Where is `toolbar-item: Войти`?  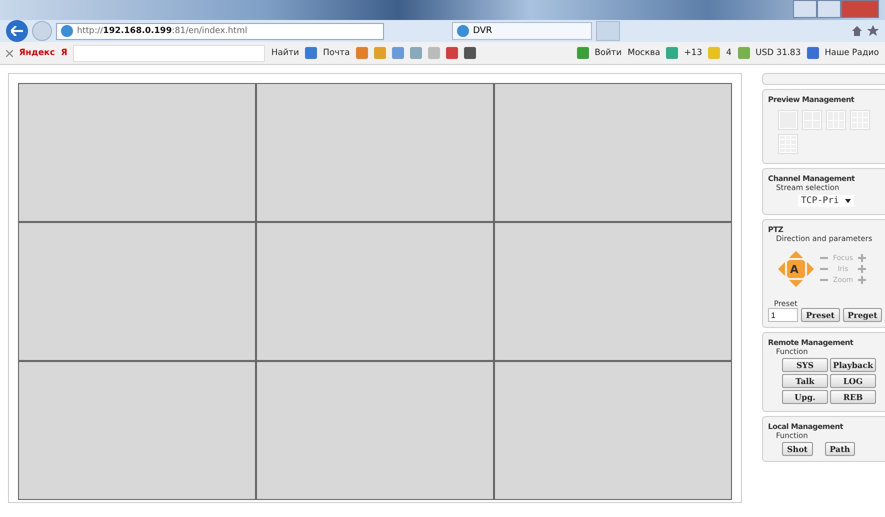 toolbar-item: Войти is located at coordinates (608, 53).